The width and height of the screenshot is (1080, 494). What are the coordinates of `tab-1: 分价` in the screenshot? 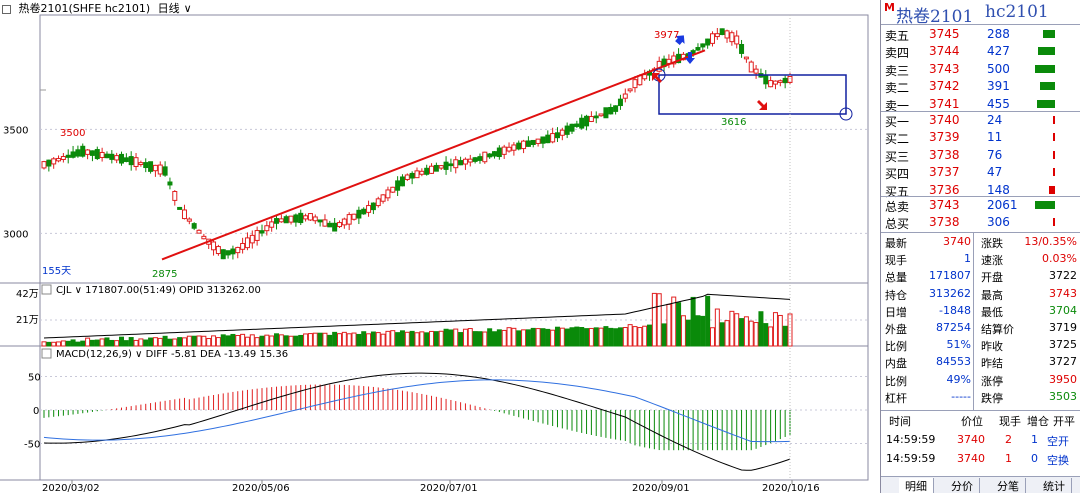 It's located at (962, 485).